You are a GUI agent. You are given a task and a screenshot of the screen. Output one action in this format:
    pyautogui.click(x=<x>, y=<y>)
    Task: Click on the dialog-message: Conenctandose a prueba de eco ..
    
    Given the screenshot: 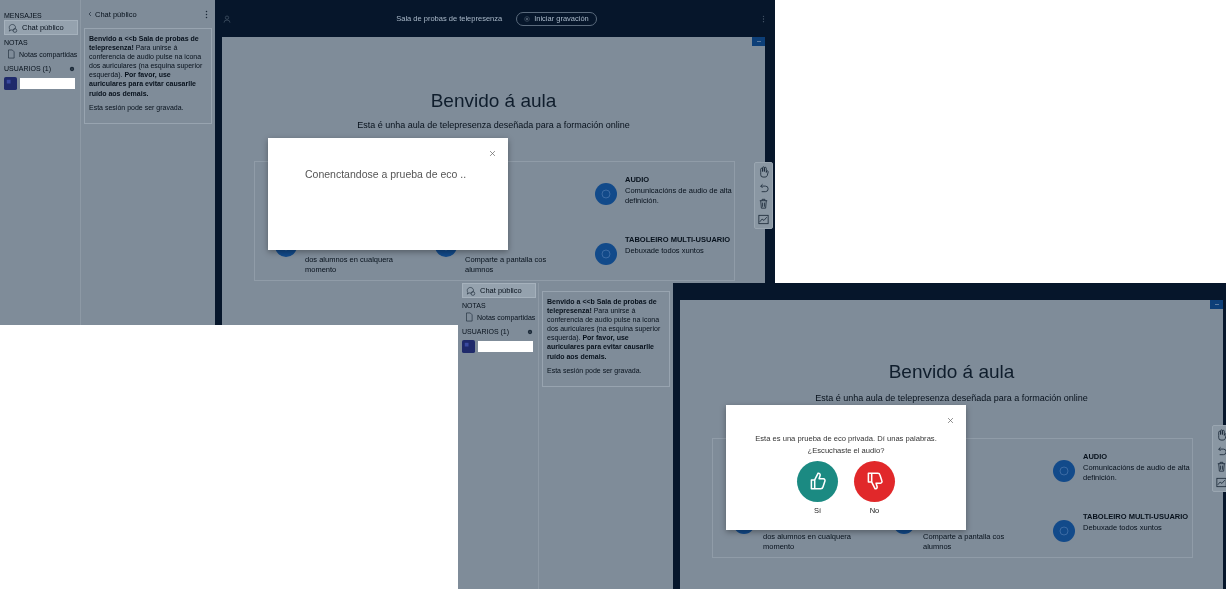 What is the action you would take?
    pyautogui.click(x=386, y=174)
    